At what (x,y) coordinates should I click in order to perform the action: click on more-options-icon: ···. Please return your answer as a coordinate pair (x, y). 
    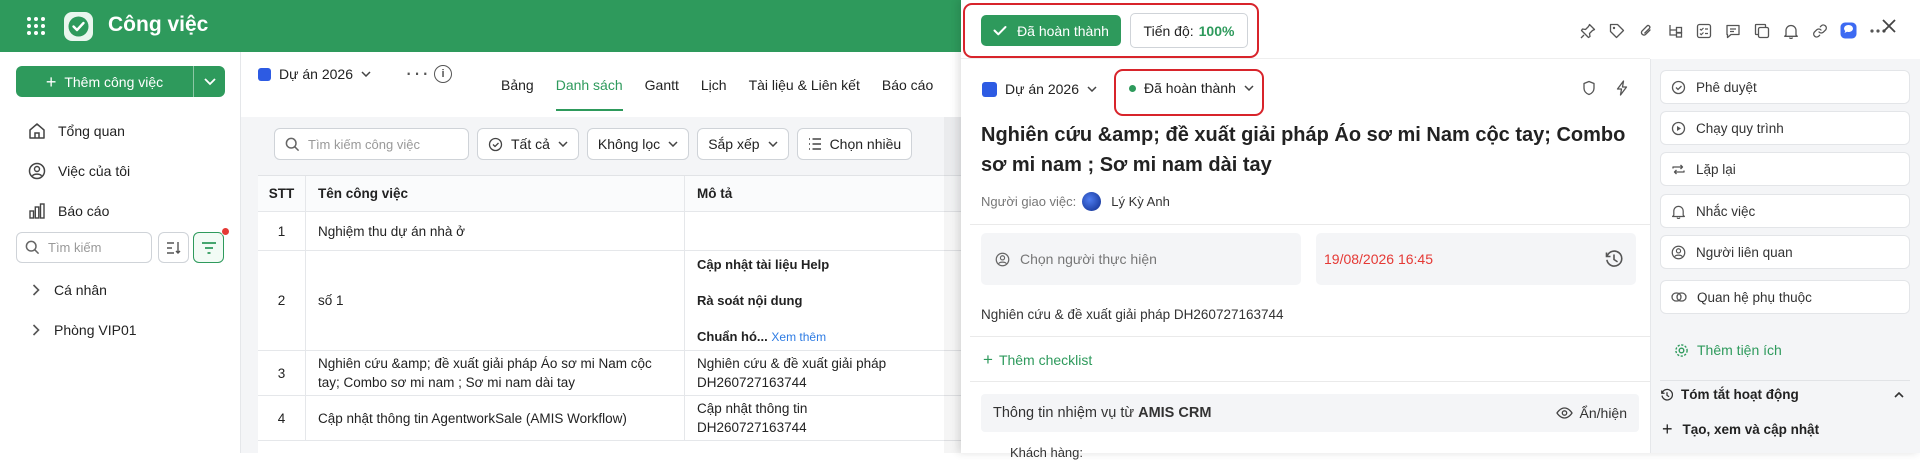
    Looking at the image, I should click on (417, 73).